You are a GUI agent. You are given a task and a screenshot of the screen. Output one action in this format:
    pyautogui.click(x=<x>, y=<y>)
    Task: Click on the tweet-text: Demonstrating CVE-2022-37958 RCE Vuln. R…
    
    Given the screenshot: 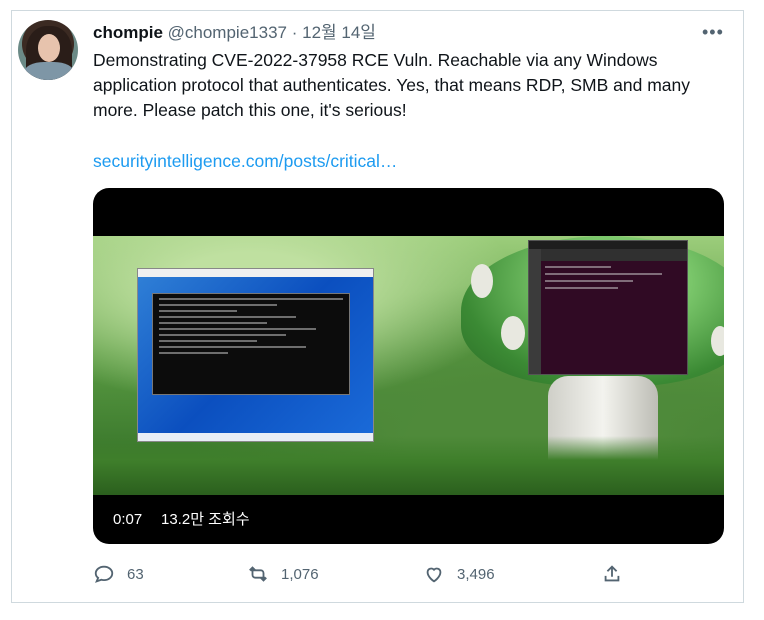 What is the action you would take?
    pyautogui.click(x=391, y=85)
    